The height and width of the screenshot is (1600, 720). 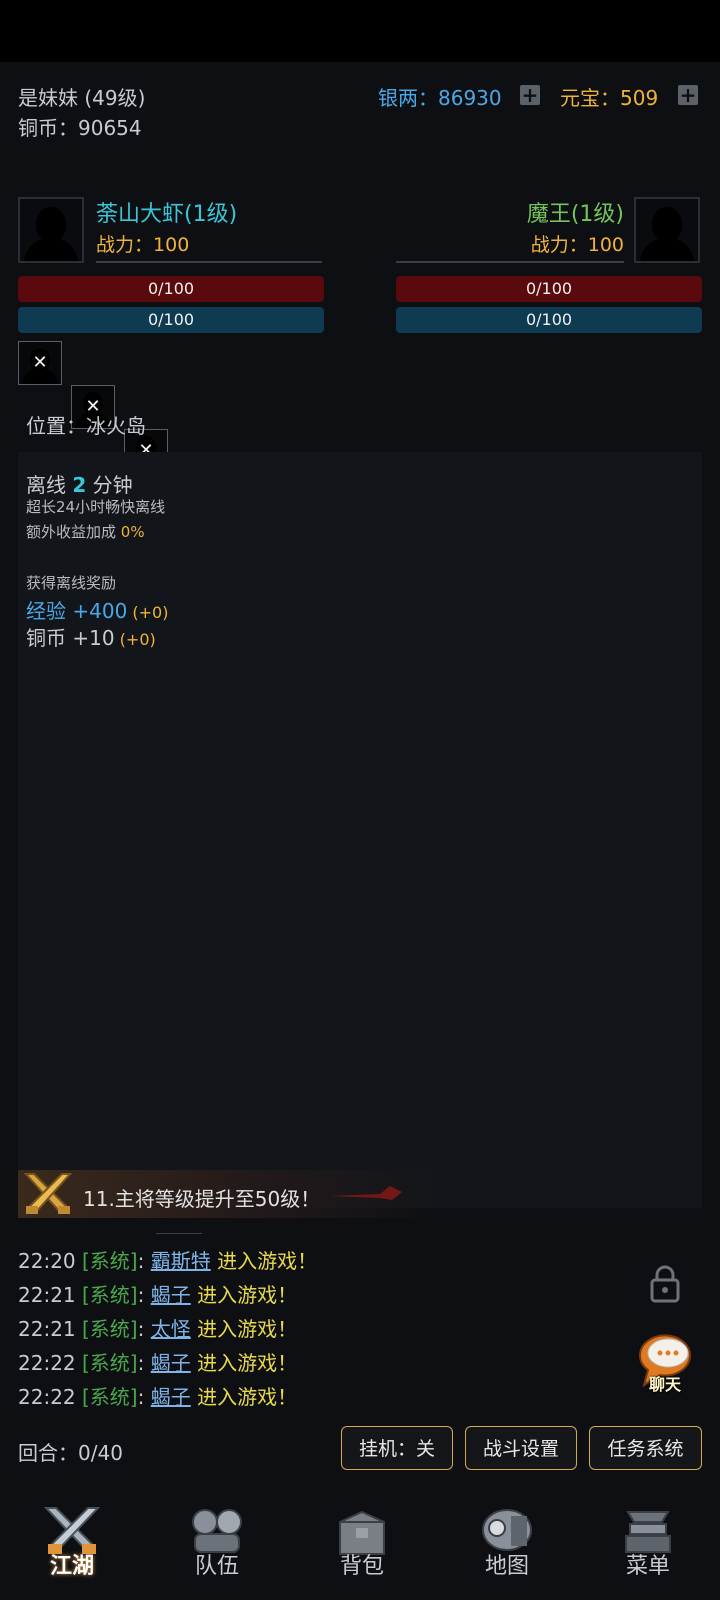 I want to click on left-fighter-avatar, so click(x=51, y=230).